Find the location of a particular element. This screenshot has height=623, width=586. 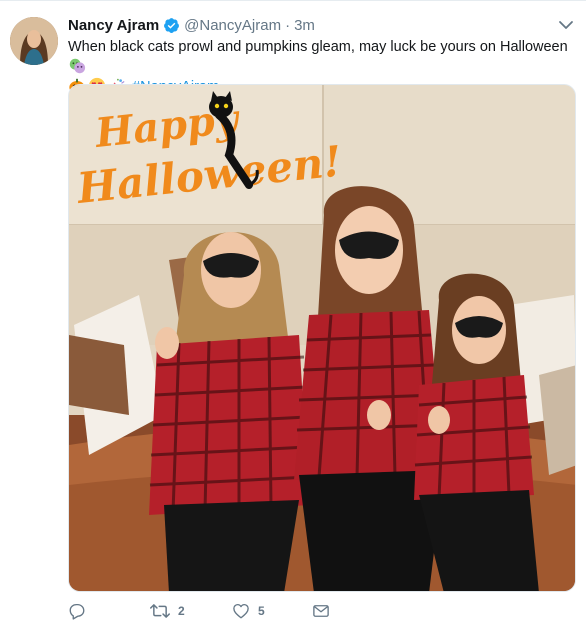

retweet-action: 2 is located at coordinates (167, 611).